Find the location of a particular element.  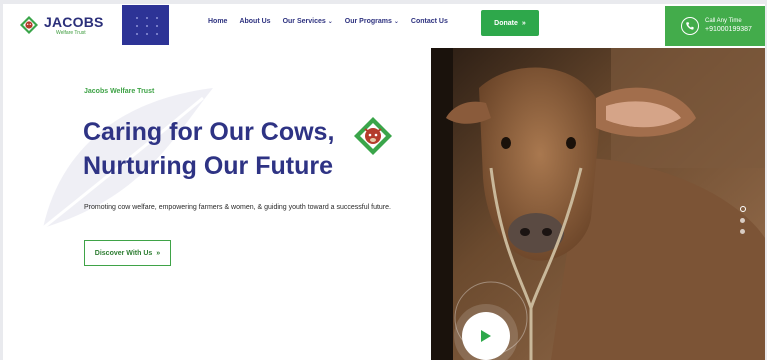

nav-contact-us-label: Contact Us is located at coordinates (429, 21).